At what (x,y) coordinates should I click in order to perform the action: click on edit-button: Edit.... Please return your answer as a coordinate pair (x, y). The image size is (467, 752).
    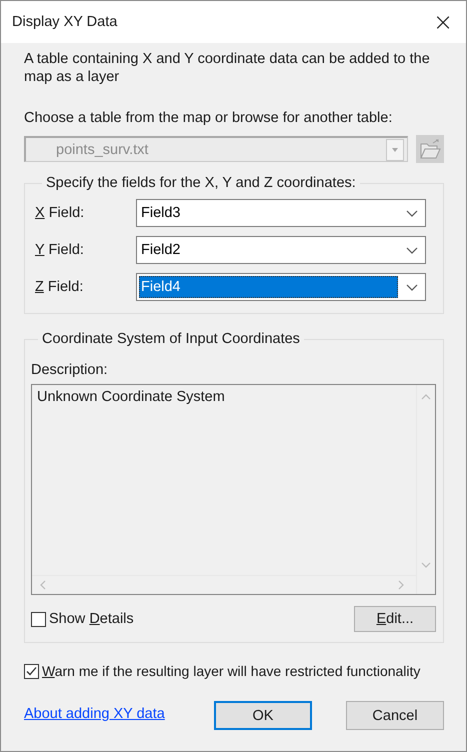
    Looking at the image, I should click on (395, 619).